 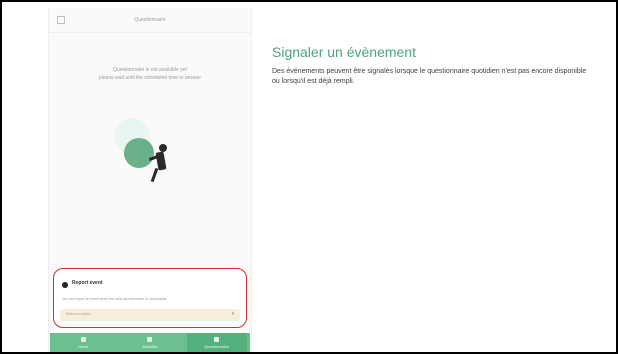 What do you see at coordinates (232, 314) in the screenshot?
I see `chevron-down-icon: ▾` at bounding box center [232, 314].